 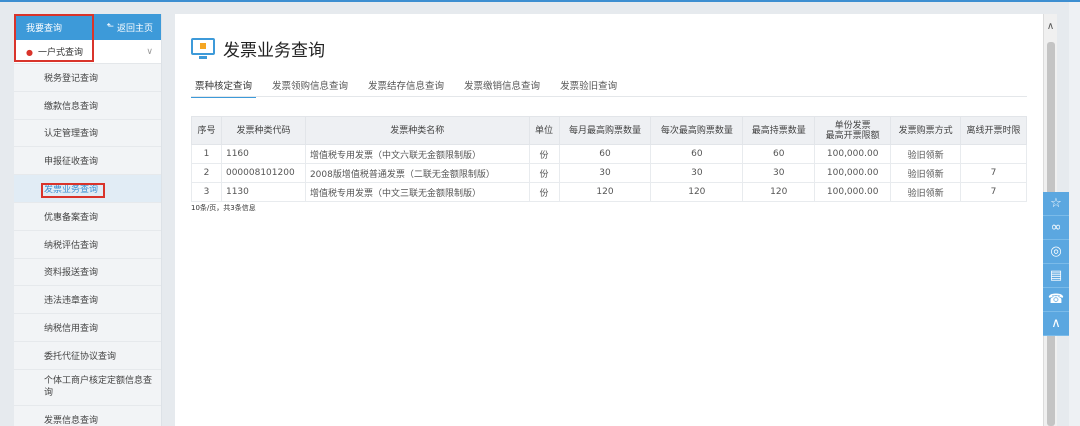 What do you see at coordinates (224, 87) in the screenshot?
I see `tab-ticket-type-approval: 票种核定查询` at bounding box center [224, 87].